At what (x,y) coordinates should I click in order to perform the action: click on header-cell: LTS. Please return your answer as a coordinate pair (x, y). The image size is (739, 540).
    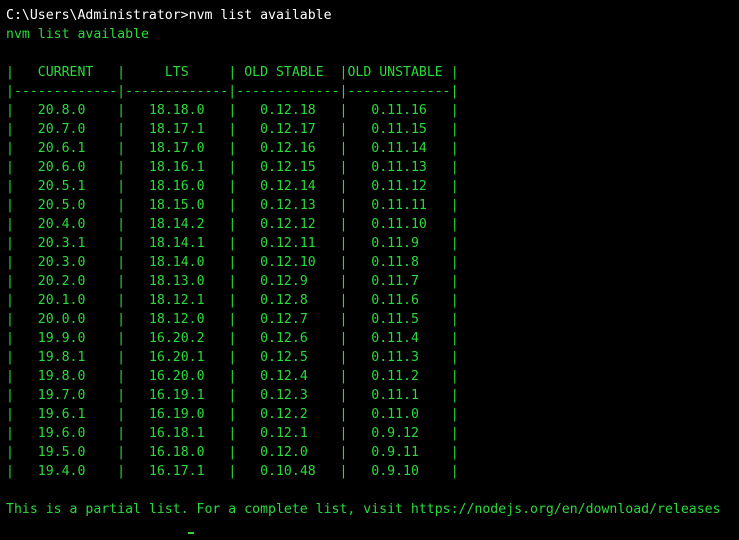
    Looking at the image, I should click on (177, 72).